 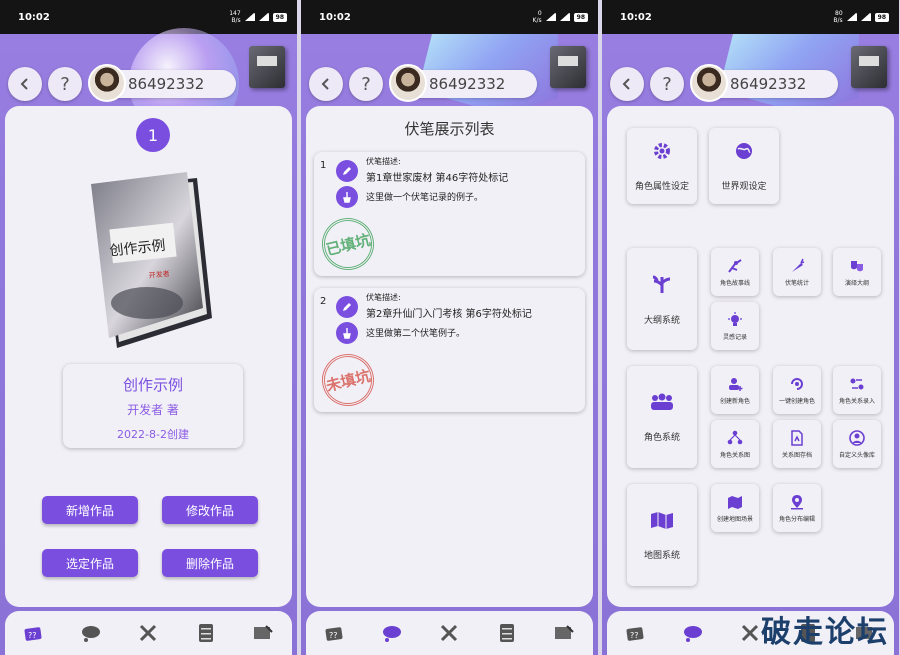 I want to click on avatar, so click(x=408, y=83).